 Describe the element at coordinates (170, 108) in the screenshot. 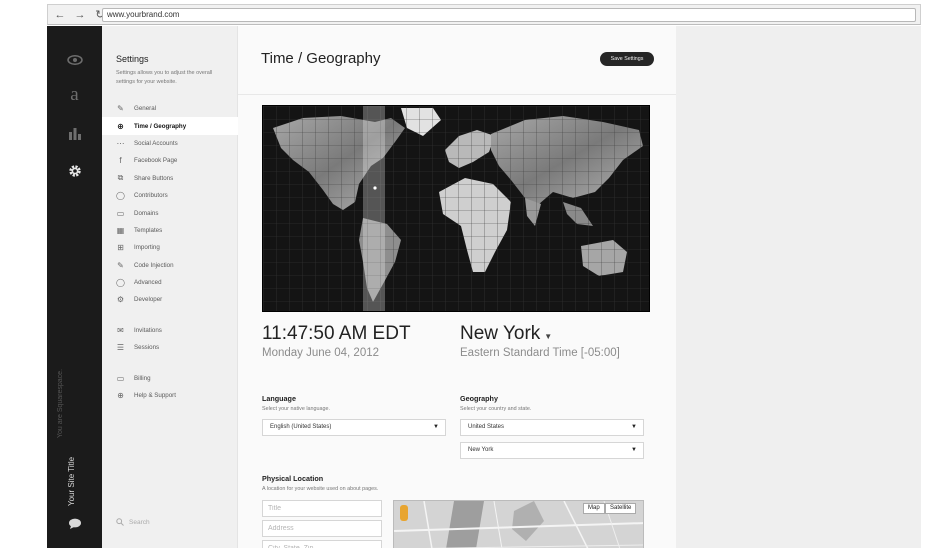

I see `sidebar-item-general: ✎ General` at that location.